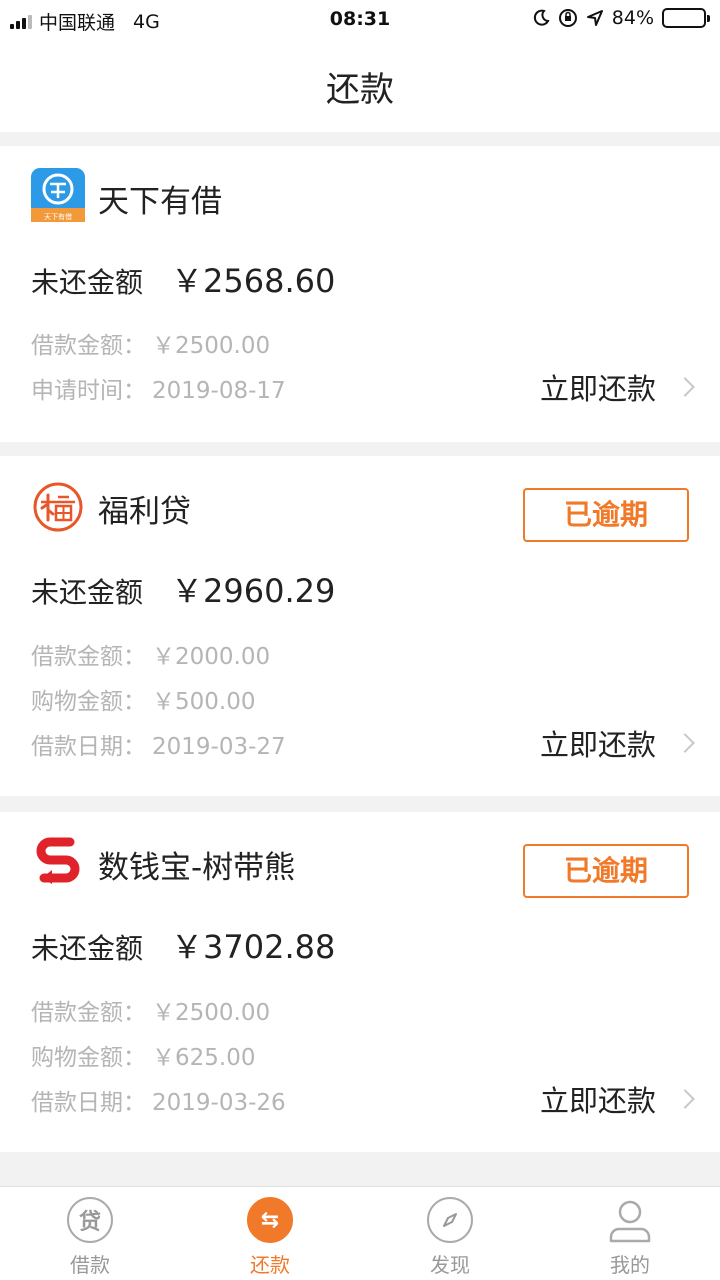  What do you see at coordinates (204, 1058) in the screenshot?
I see `info-value: ￥625.00` at bounding box center [204, 1058].